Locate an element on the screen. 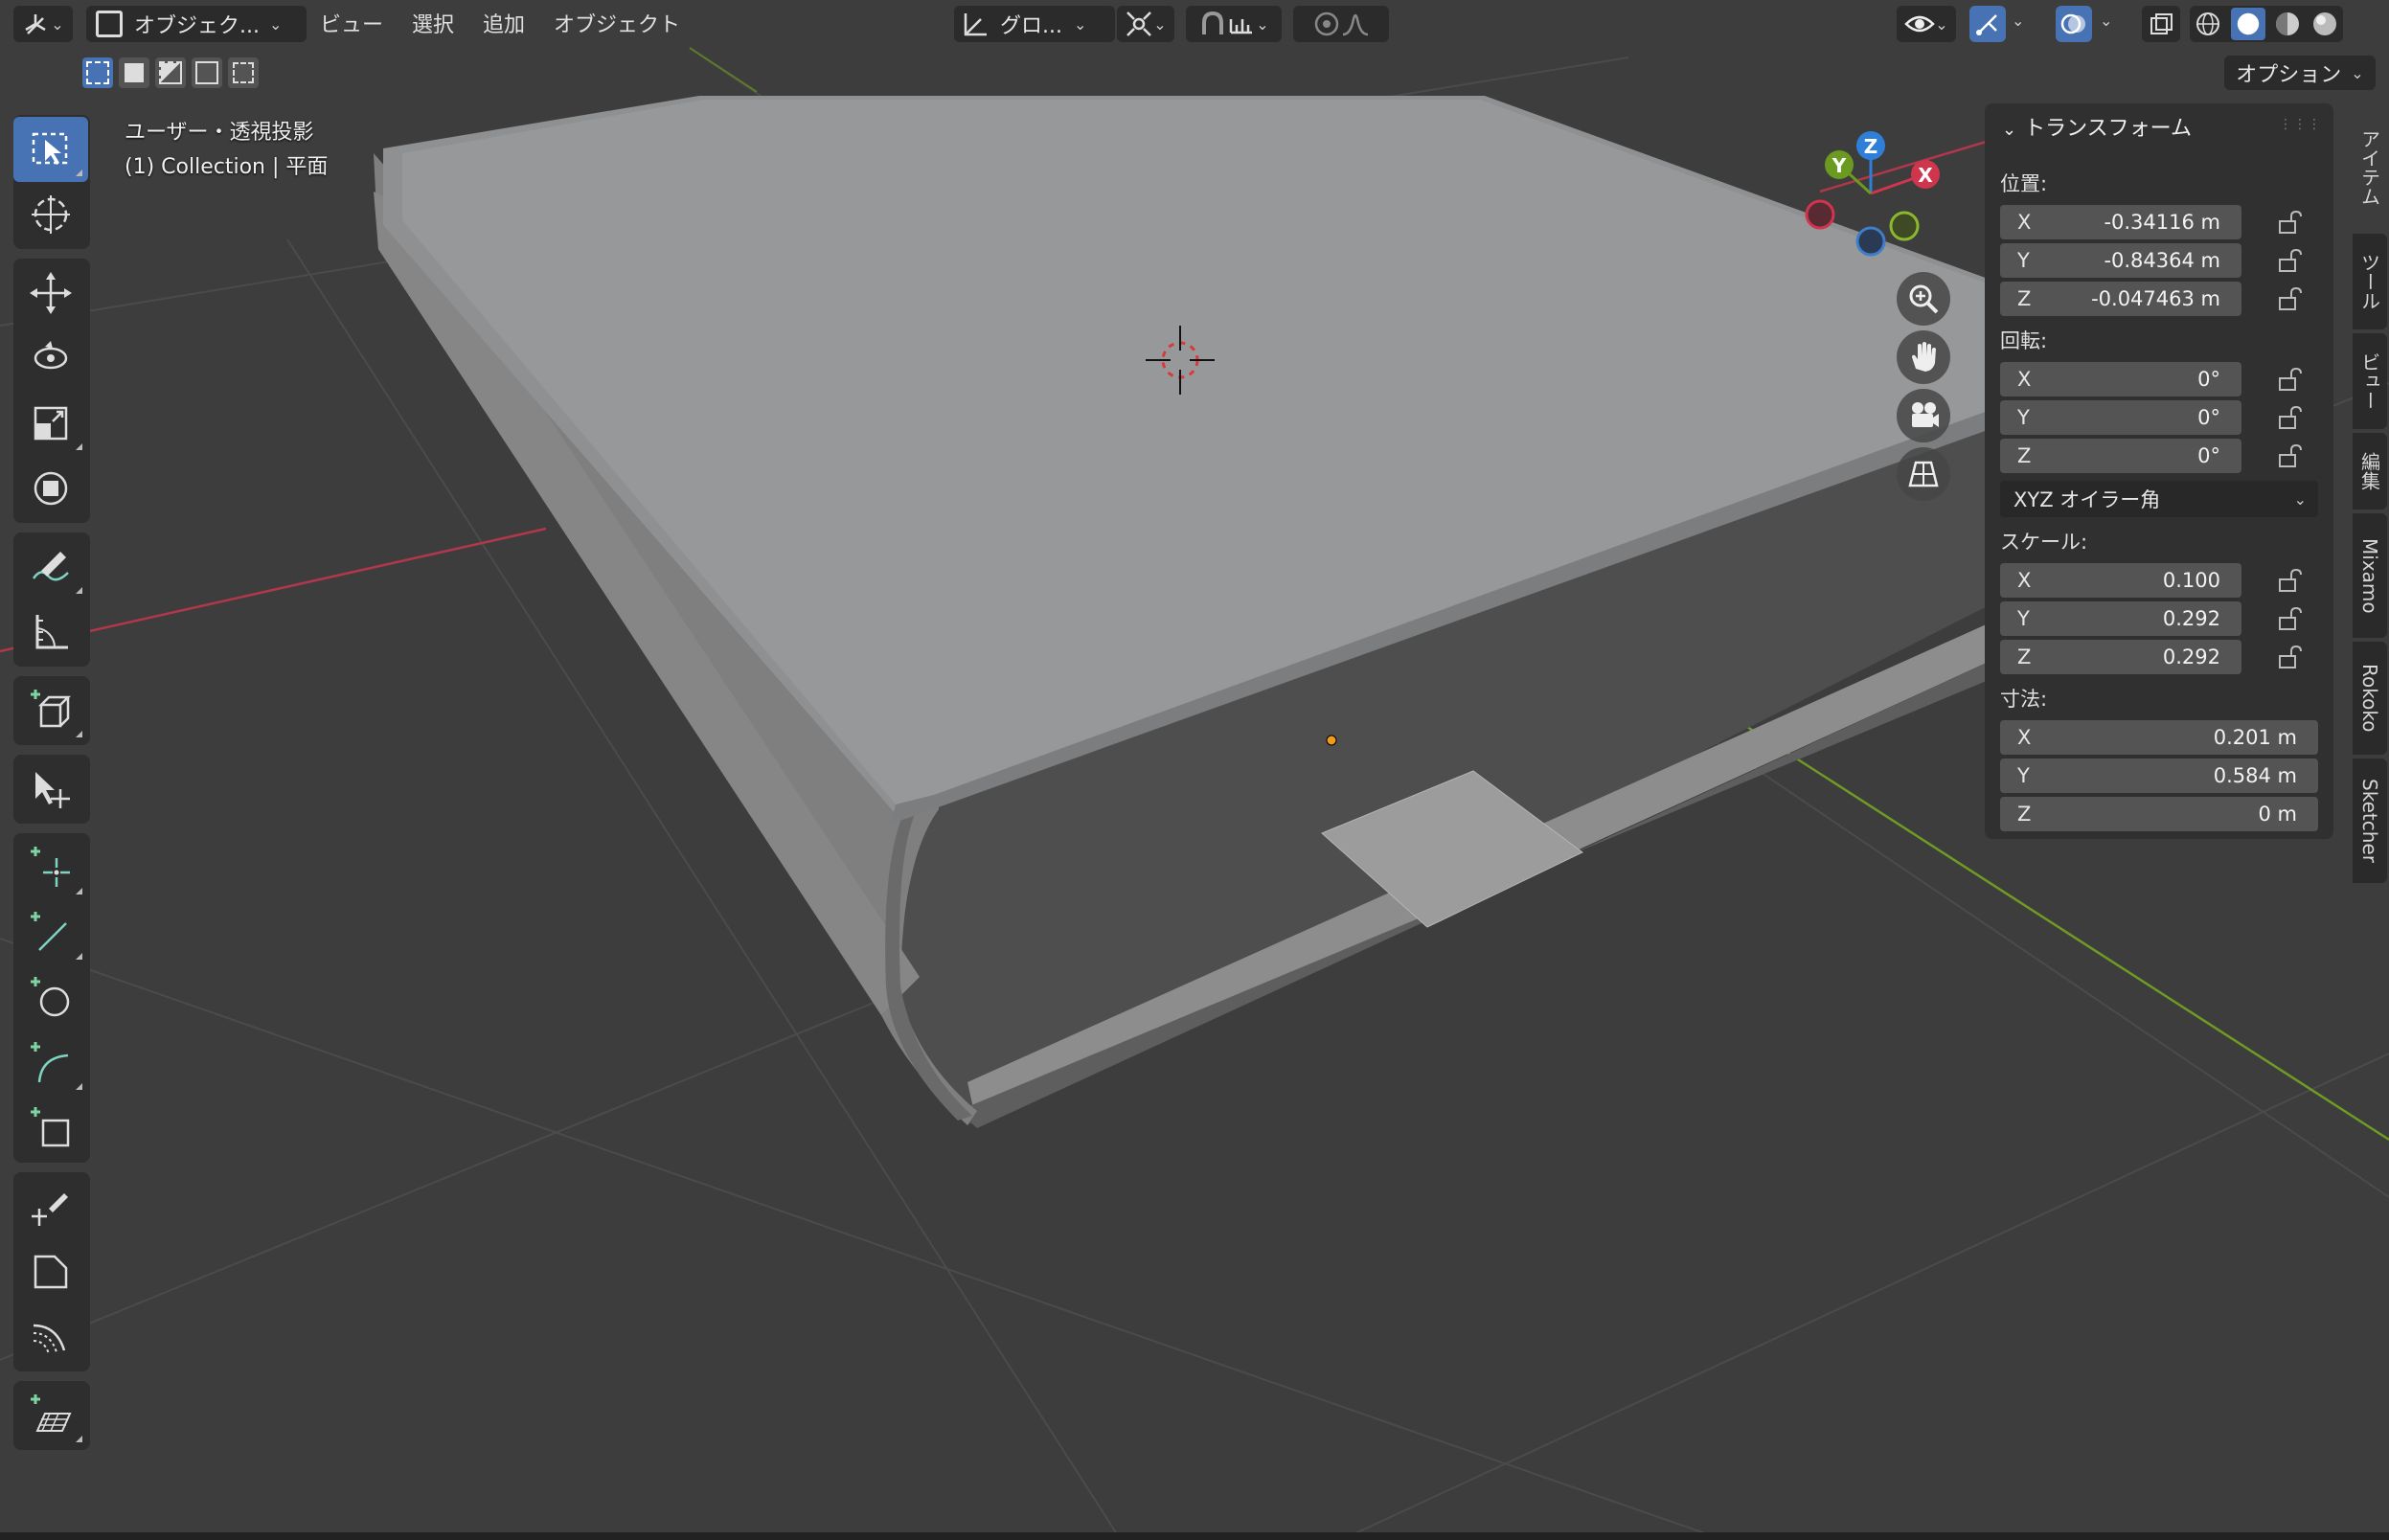  select-subtract-button is located at coordinates (170, 72).